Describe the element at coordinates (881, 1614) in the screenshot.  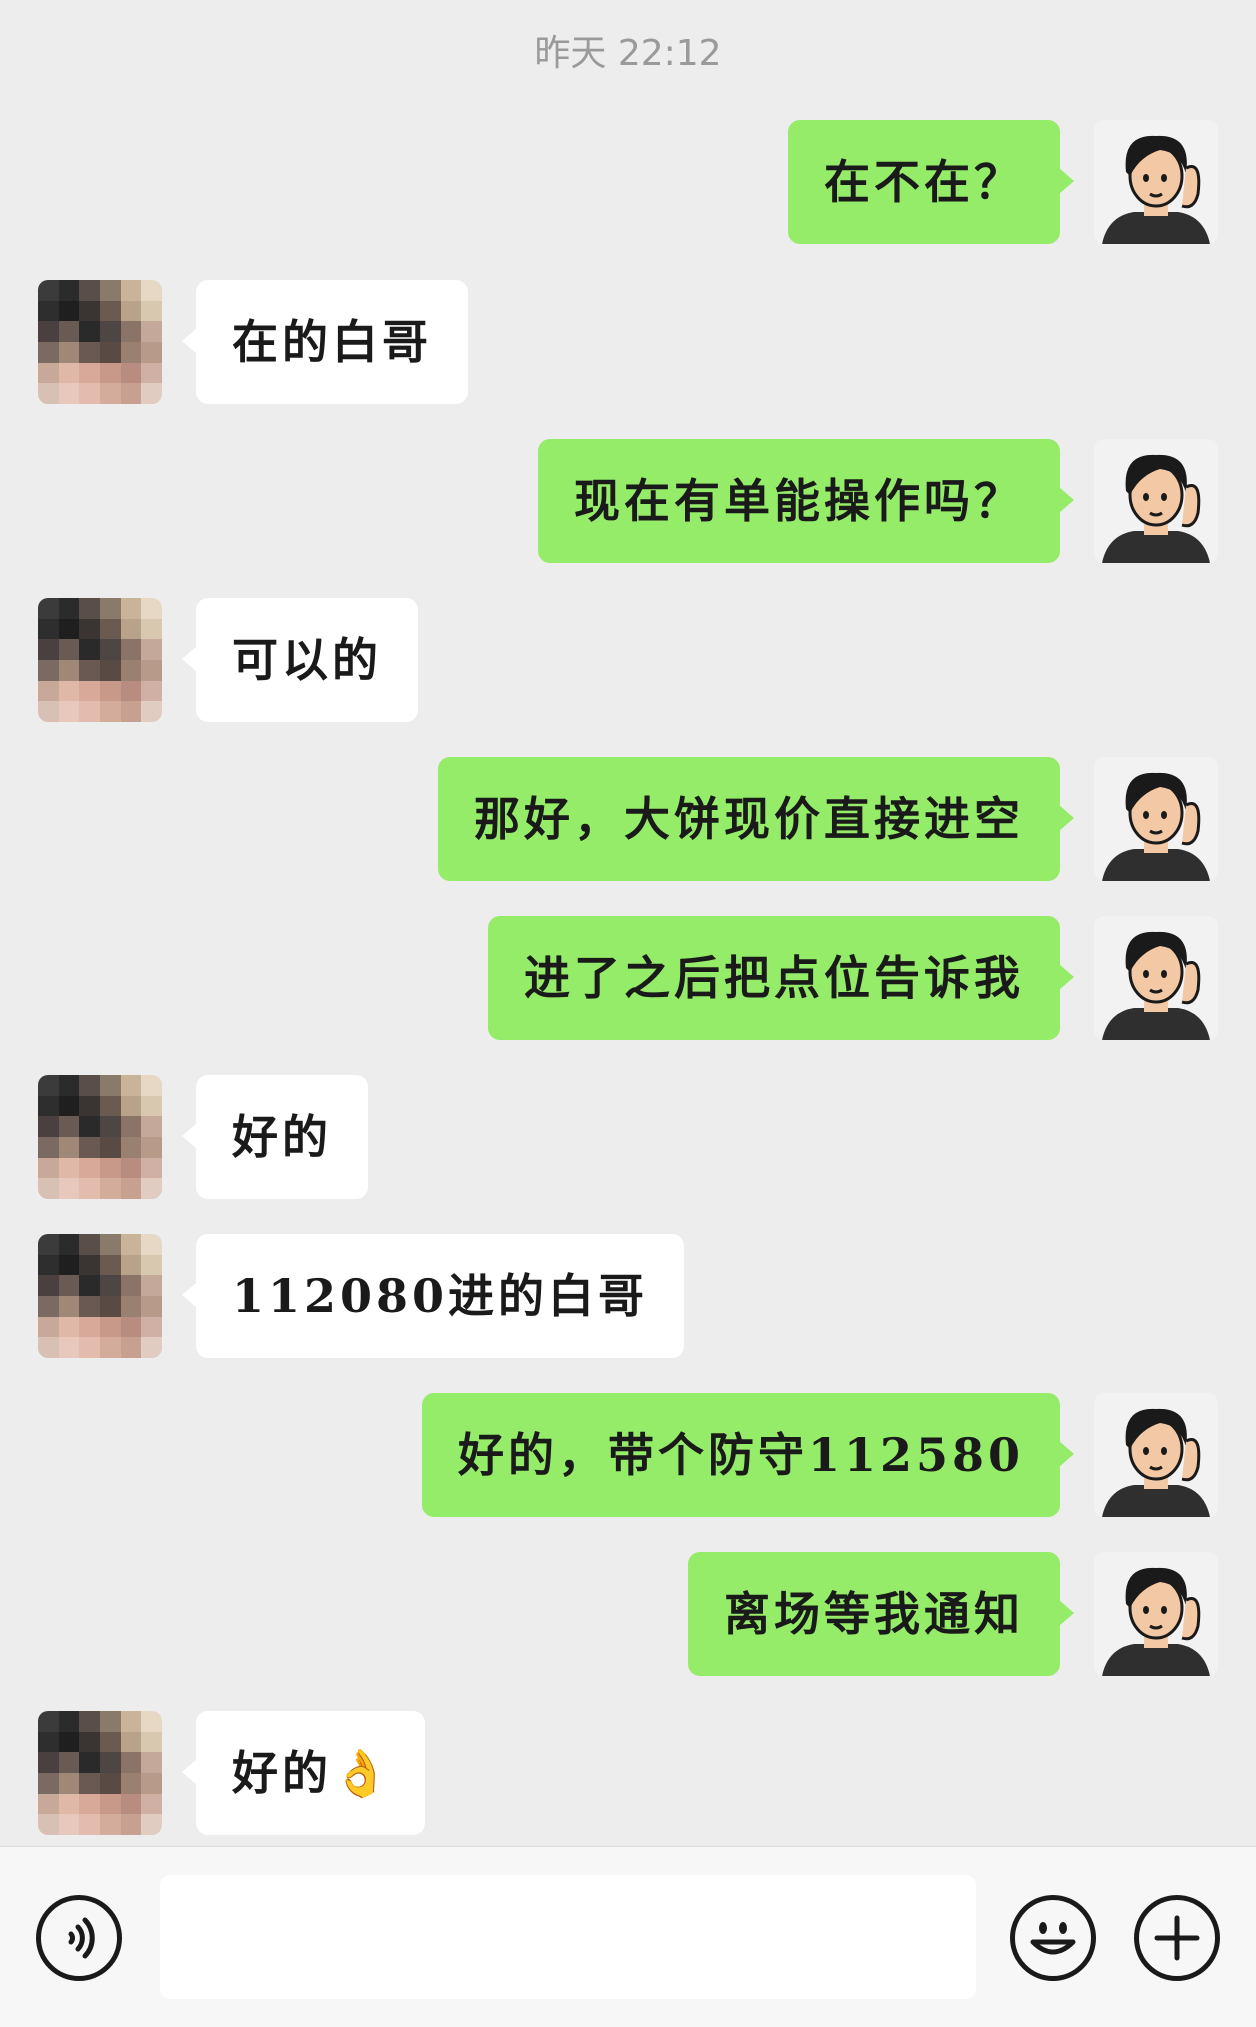
I see `message-bubble-outgoing: 离场等我通知` at that location.